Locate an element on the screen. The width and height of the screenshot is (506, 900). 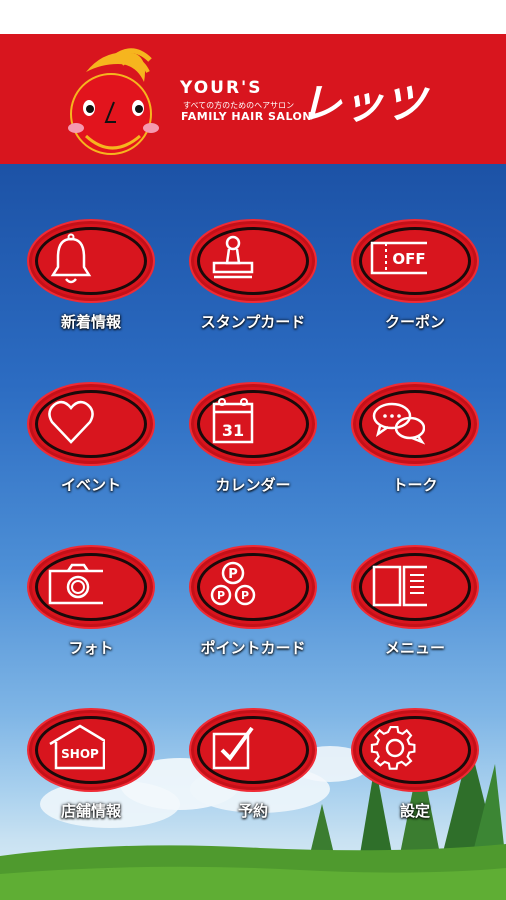
menu-item-stamp-card: スタンプカード is located at coordinates (253, 284).